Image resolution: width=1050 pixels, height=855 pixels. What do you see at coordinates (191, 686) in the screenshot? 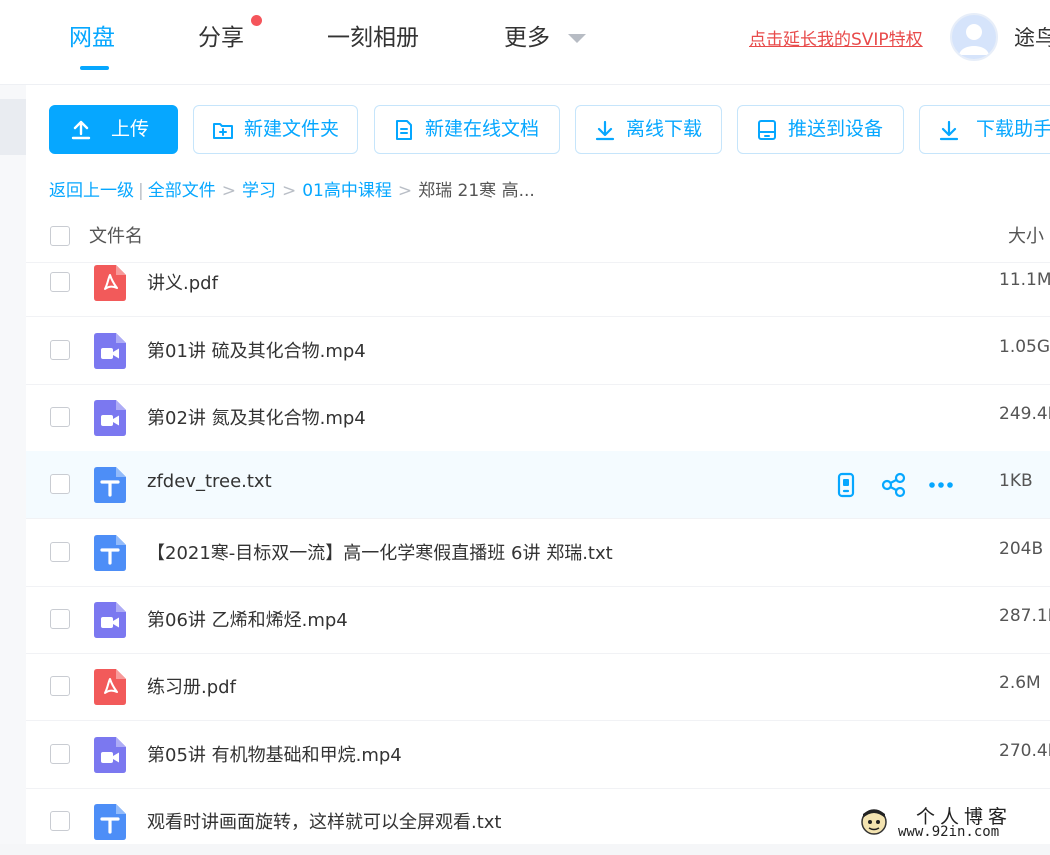
I see `file-name: 练习册.pdf` at bounding box center [191, 686].